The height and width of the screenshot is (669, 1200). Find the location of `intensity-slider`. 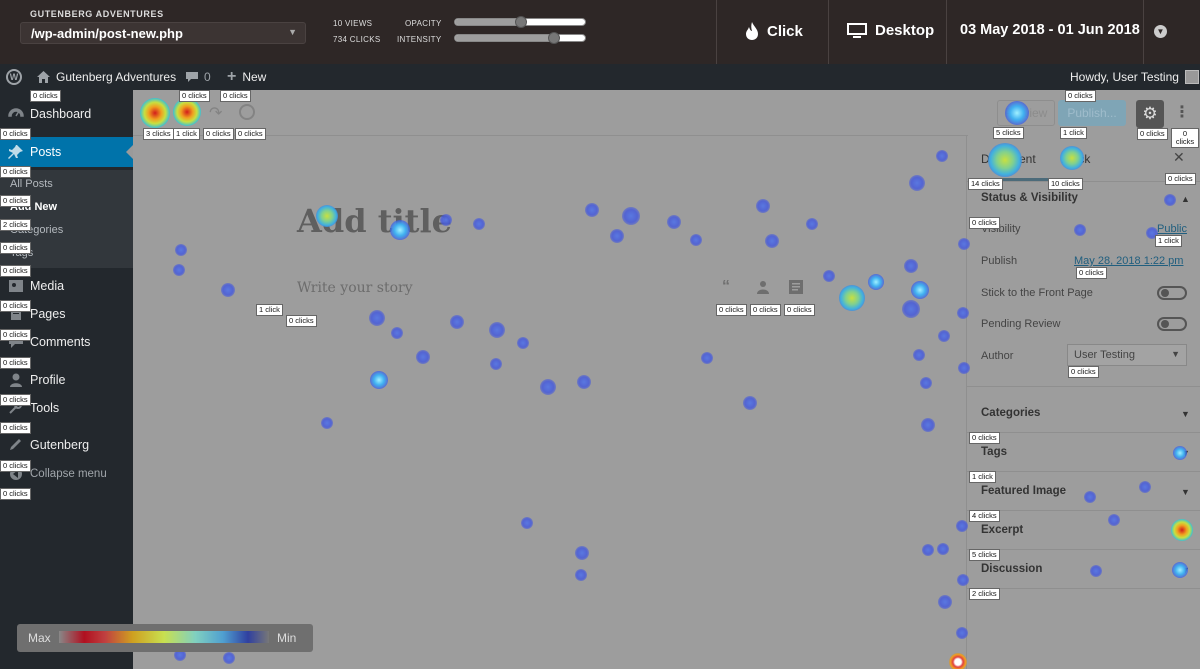

intensity-slider is located at coordinates (520, 38).